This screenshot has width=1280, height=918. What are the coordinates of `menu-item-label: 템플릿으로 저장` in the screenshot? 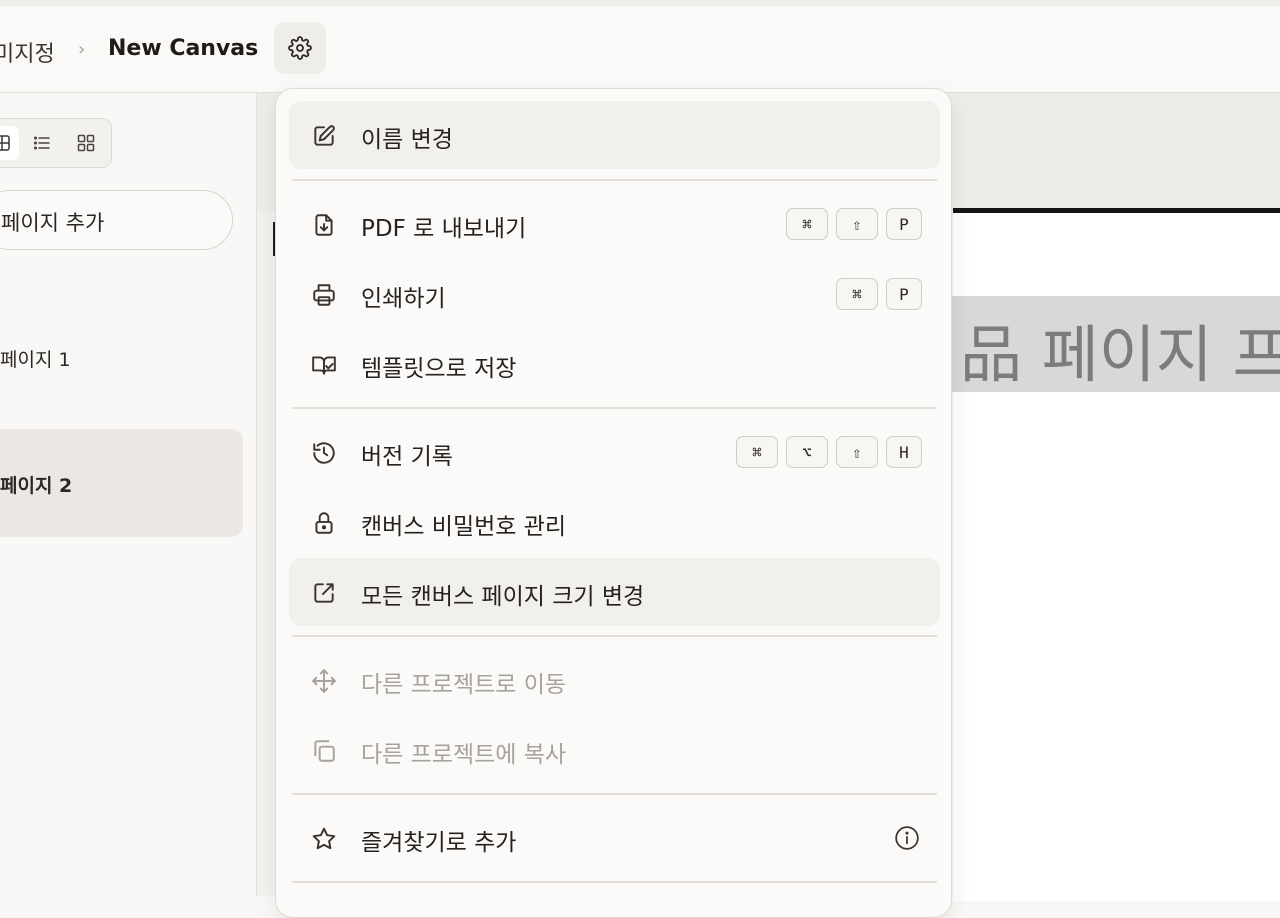 It's located at (439, 369).